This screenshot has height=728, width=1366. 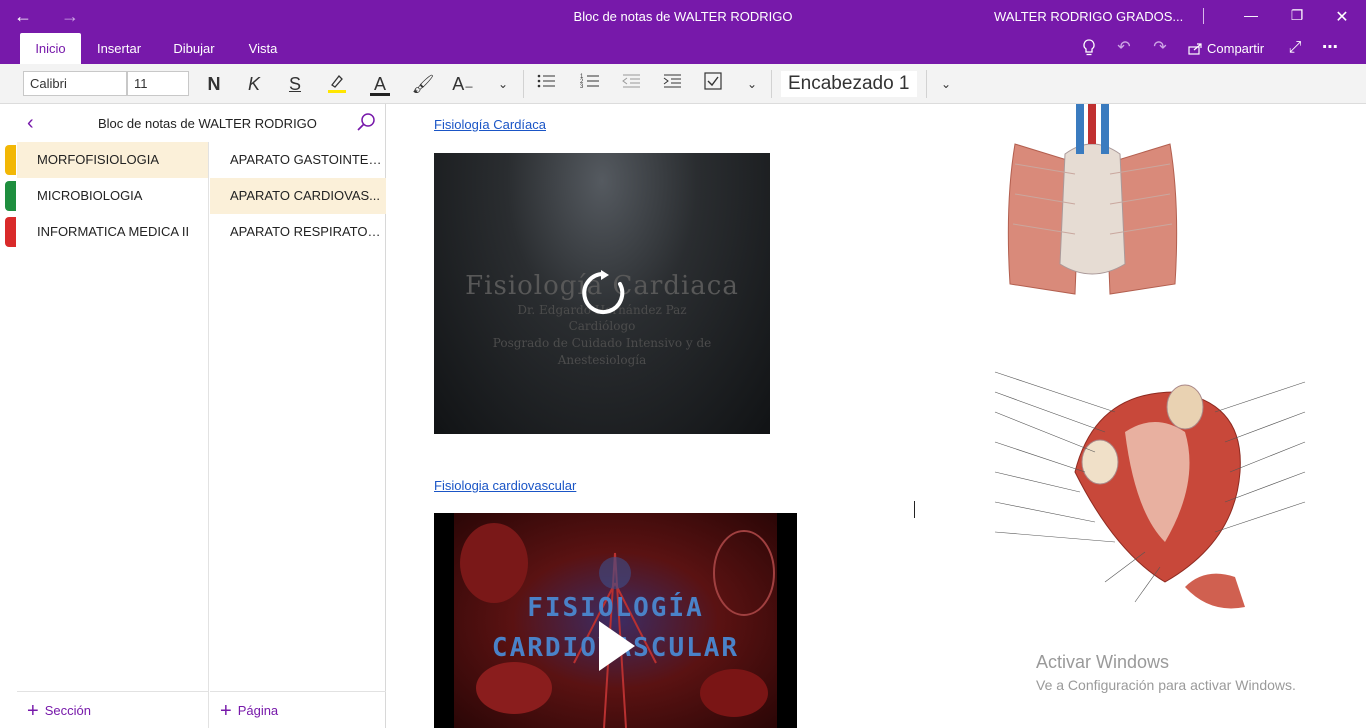 I want to click on add-section-label: Sección, so click(x=67, y=710).